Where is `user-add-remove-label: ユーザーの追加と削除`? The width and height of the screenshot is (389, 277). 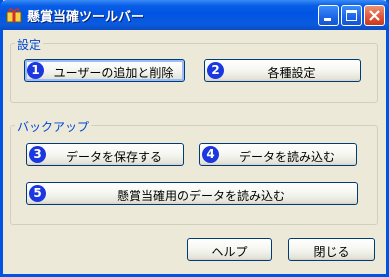
user-add-remove-label: ユーザーの追加と削除 is located at coordinates (113, 73).